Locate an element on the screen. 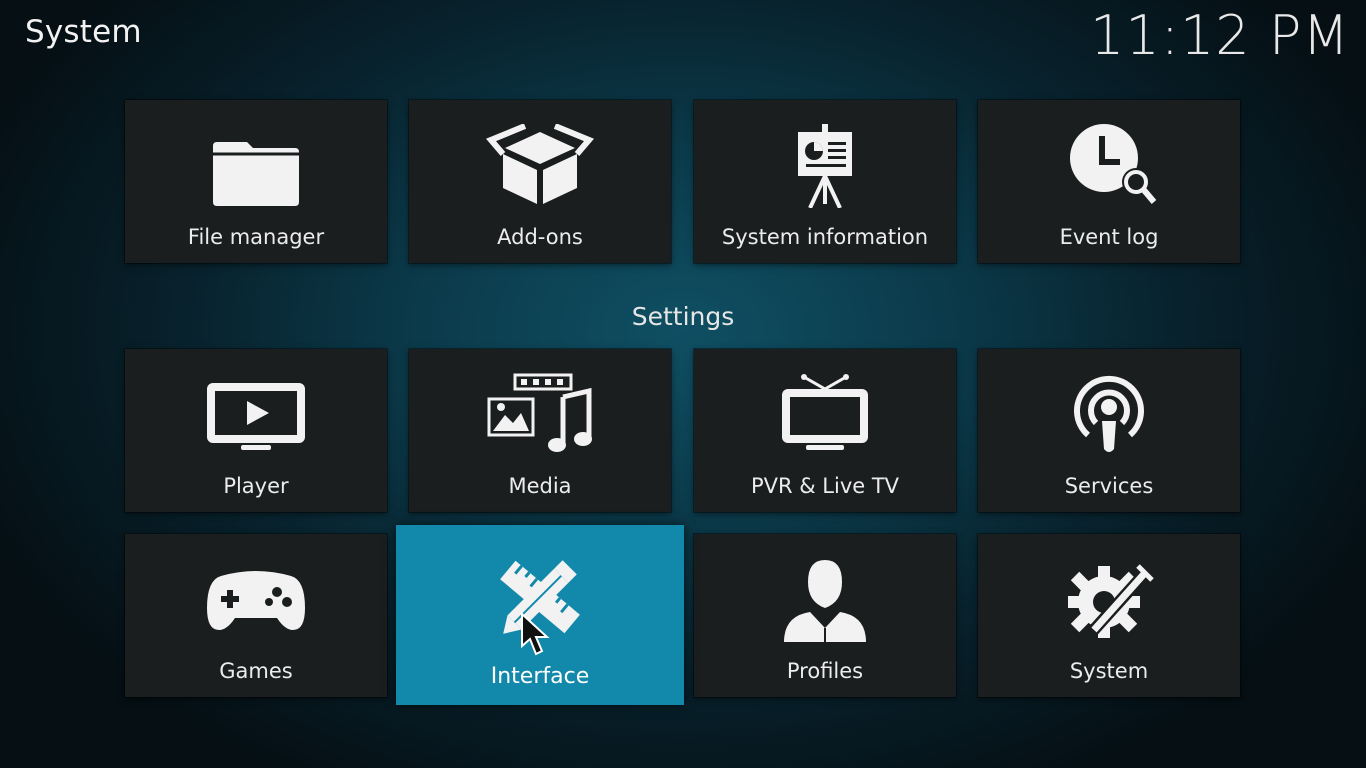 This screenshot has height=768, width=1366. interface-label: Interface is located at coordinates (540, 676).